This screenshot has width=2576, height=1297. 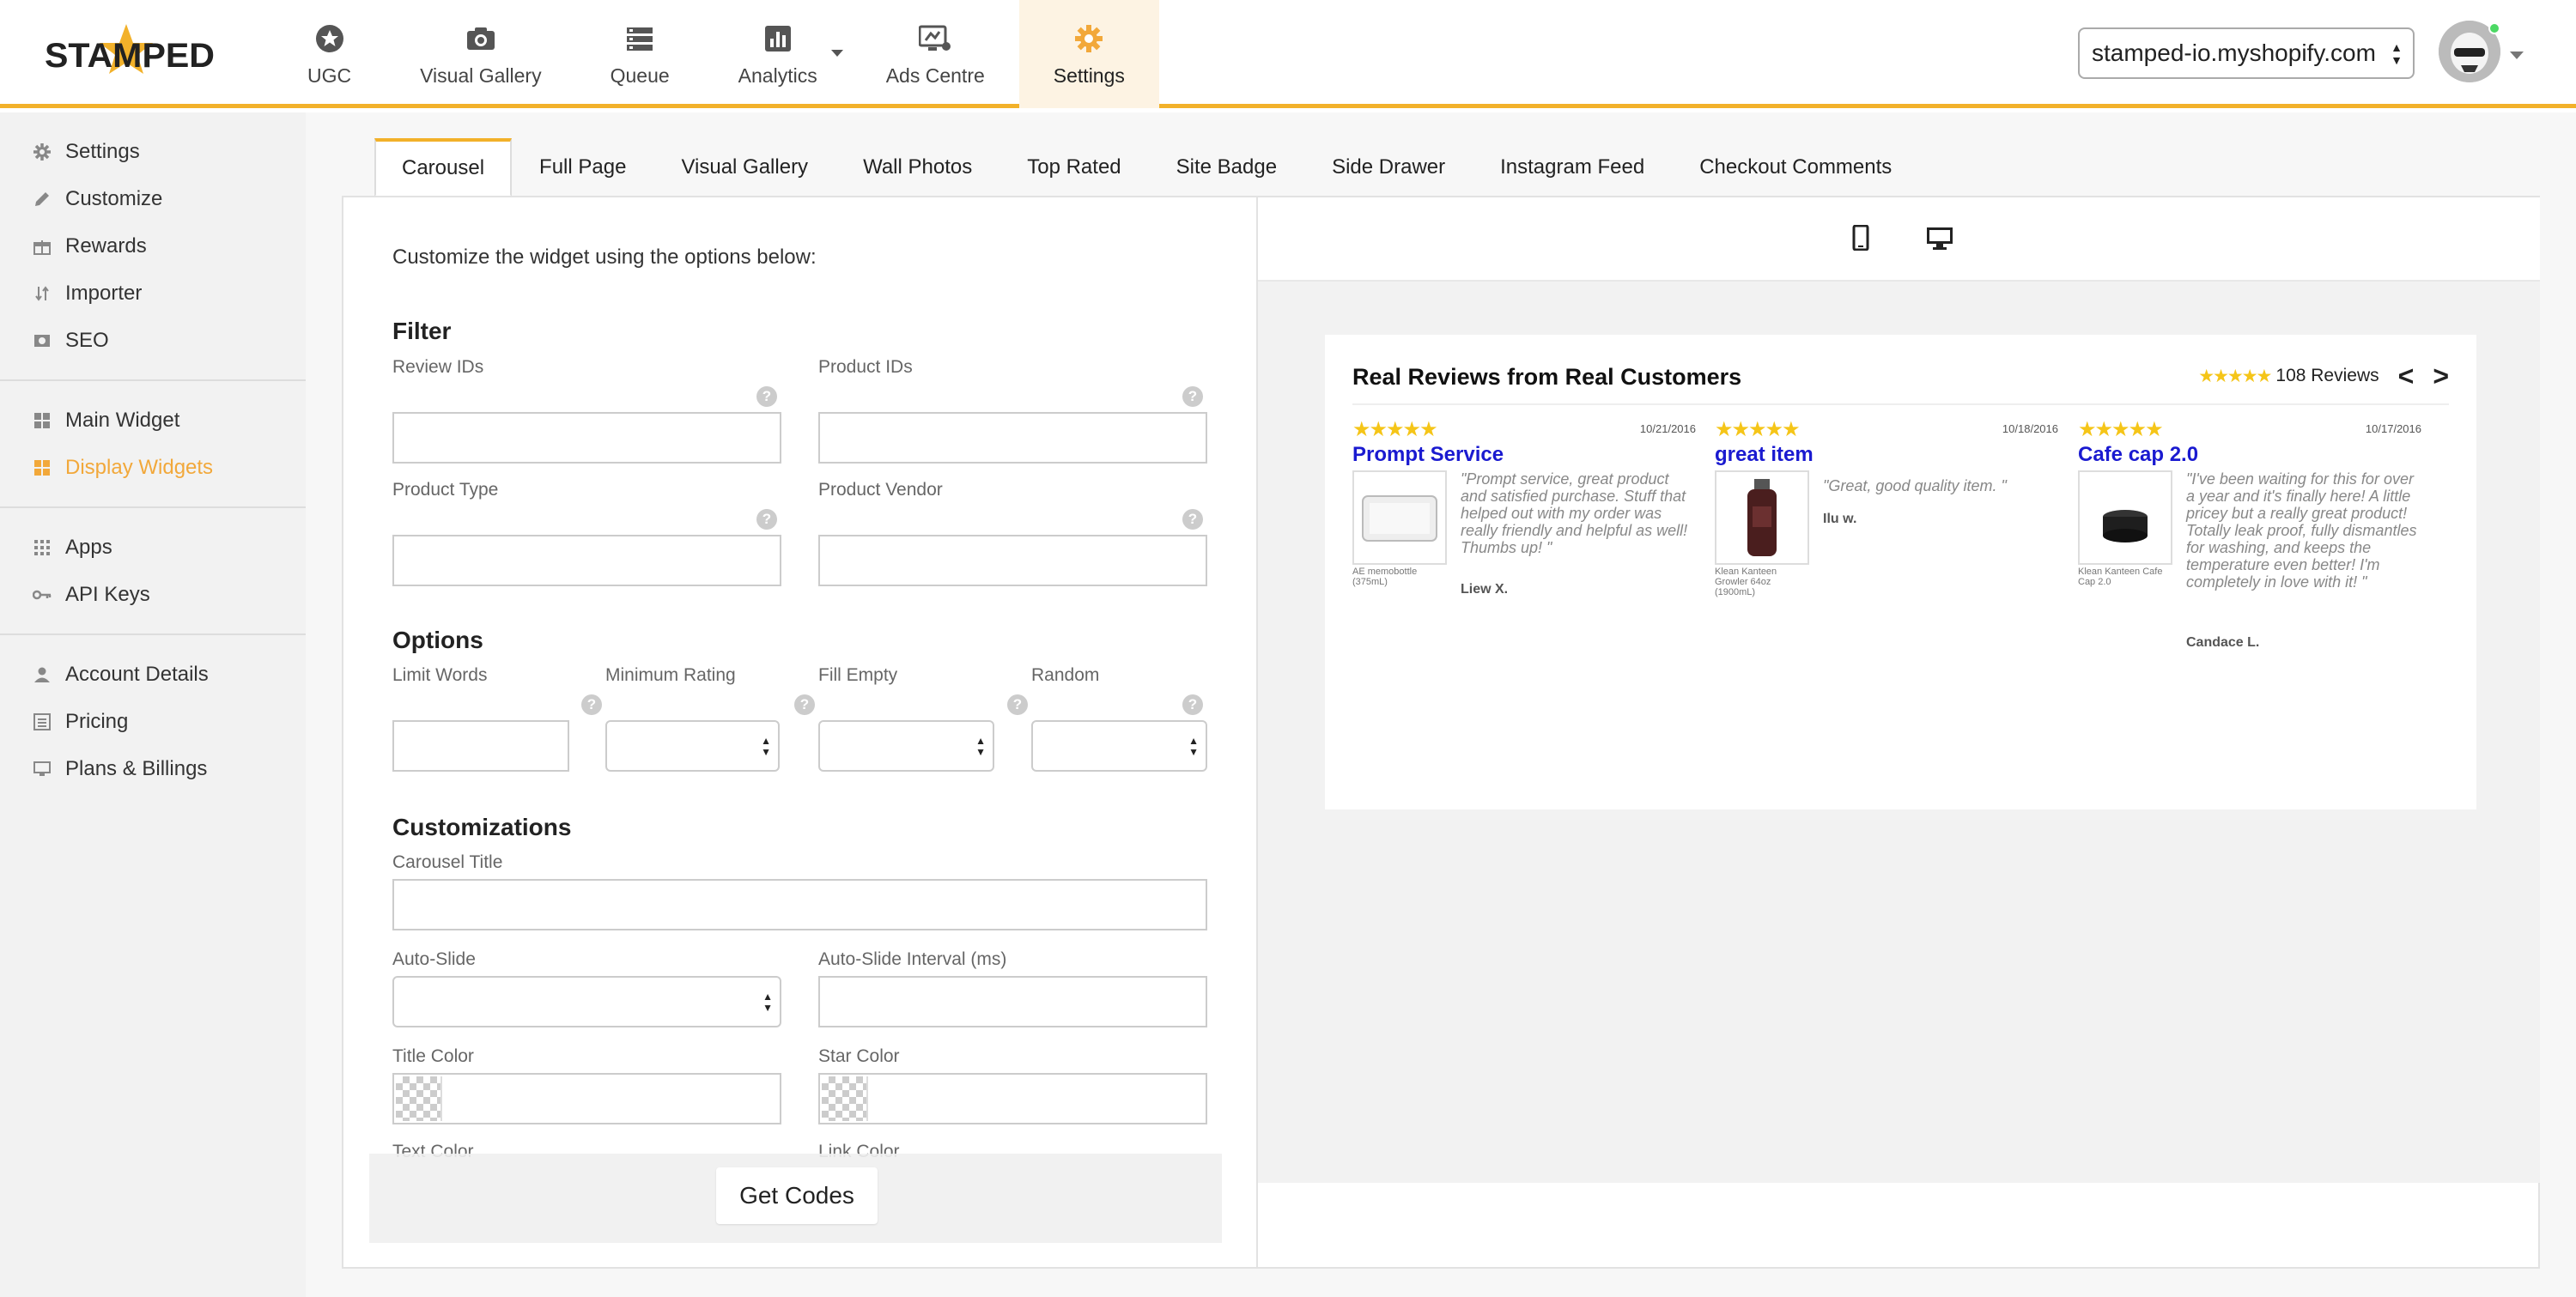 What do you see at coordinates (1119, 746) in the screenshot?
I see `random-select: ▲ ▼` at bounding box center [1119, 746].